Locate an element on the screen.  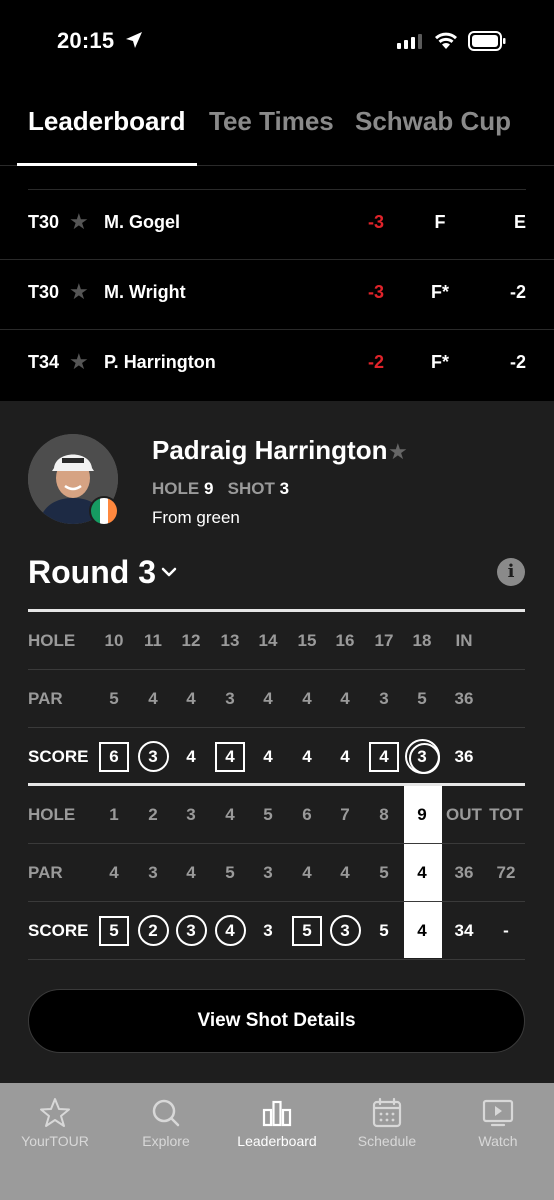
hole-number: 4 is located at coordinates (230, 814).